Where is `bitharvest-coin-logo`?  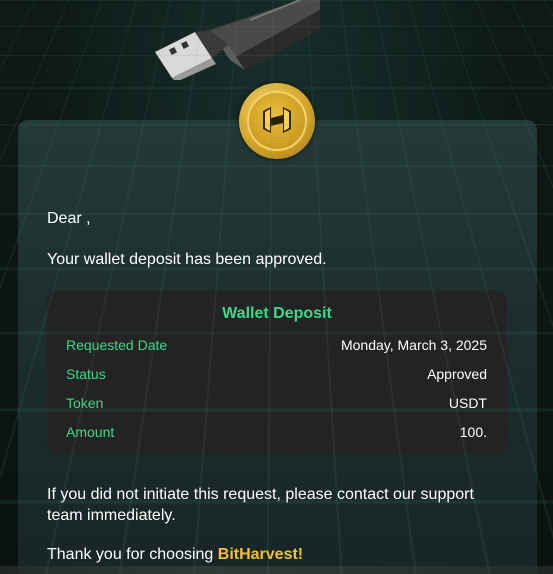 bitharvest-coin-logo is located at coordinates (277, 120).